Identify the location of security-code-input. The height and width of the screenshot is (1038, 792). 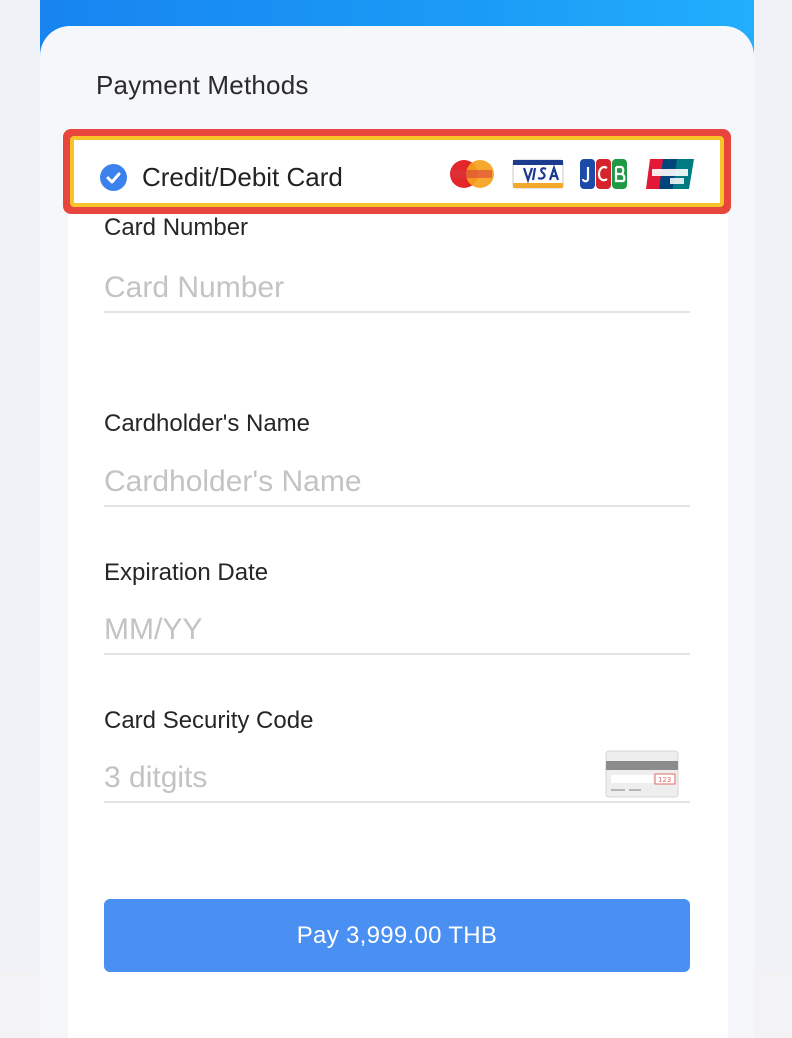
(397, 779).